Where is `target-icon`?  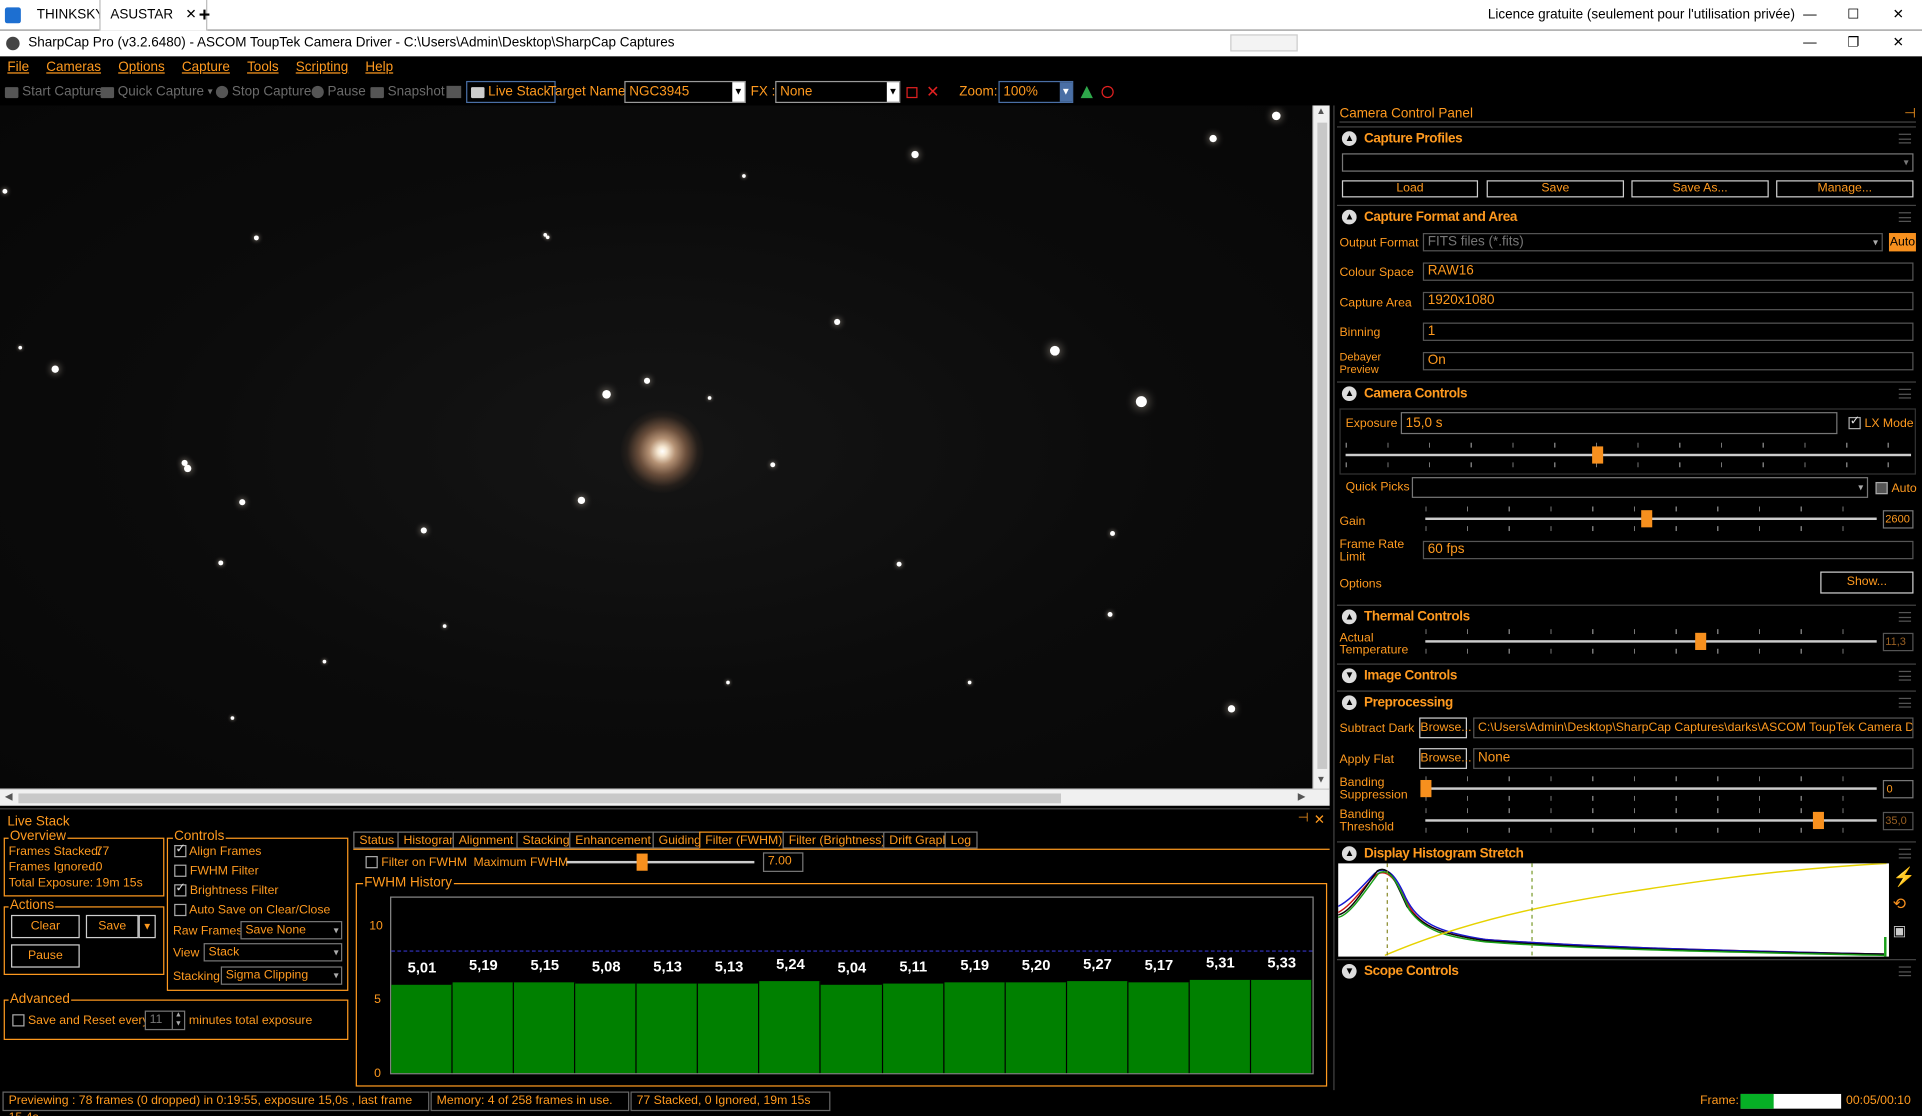
target-icon is located at coordinates (1107, 92).